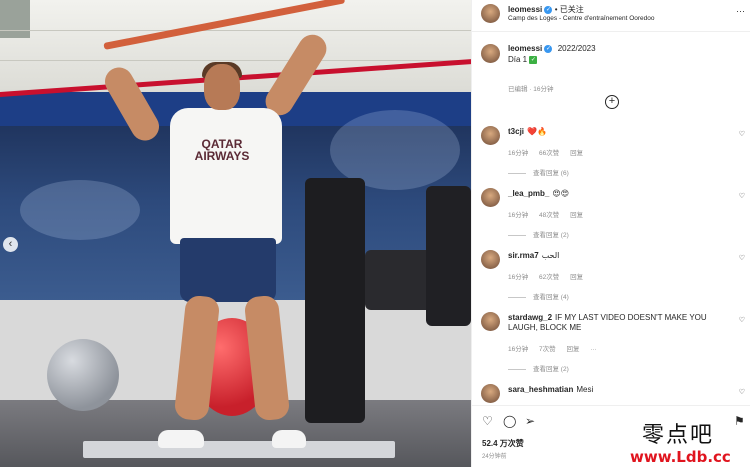 The height and width of the screenshot is (467, 750). I want to click on comment-likes: 48次赞, so click(549, 215).